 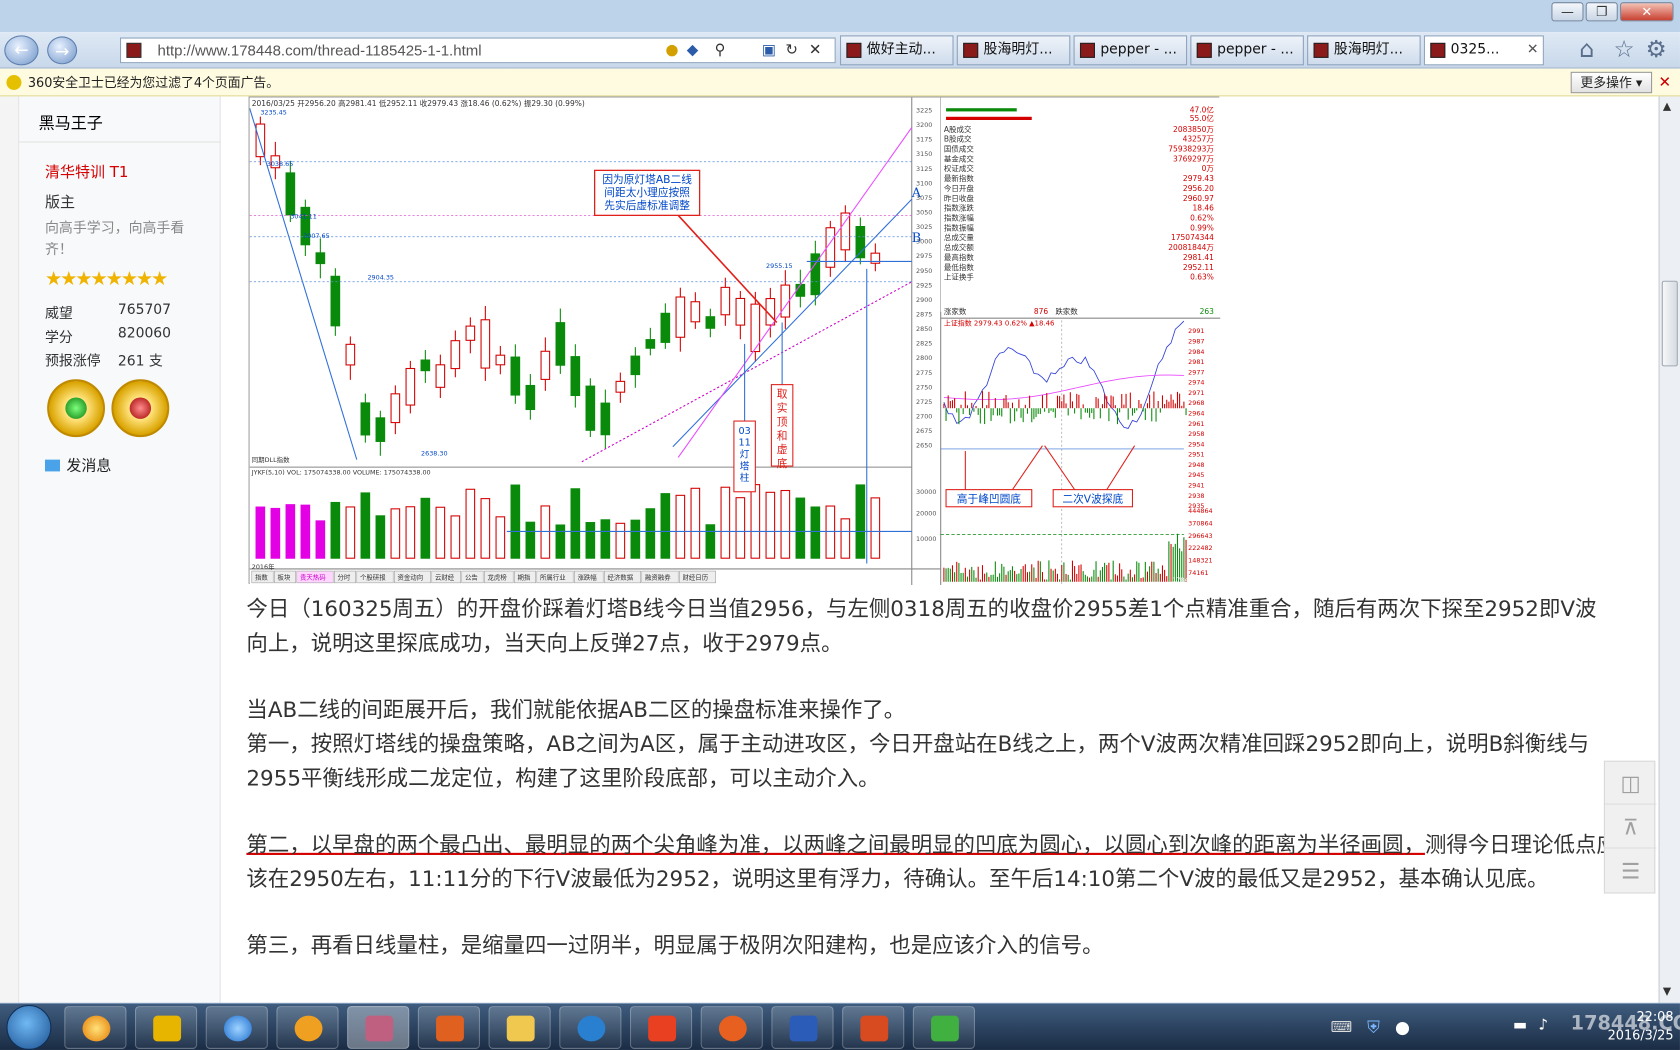 I want to click on intraday-tick-label: 2938, so click(x=1196, y=496).